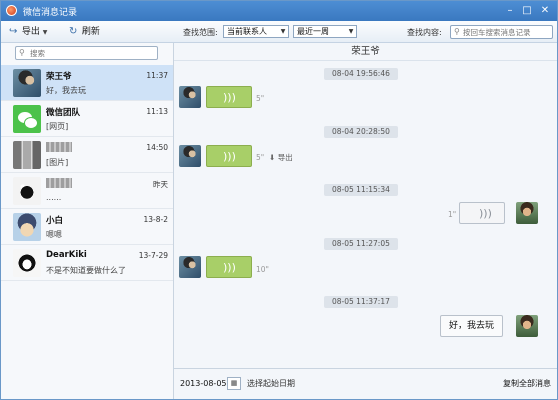 The height and width of the screenshot is (400, 558). I want to click on wechat-logo-avatar, so click(27, 119).